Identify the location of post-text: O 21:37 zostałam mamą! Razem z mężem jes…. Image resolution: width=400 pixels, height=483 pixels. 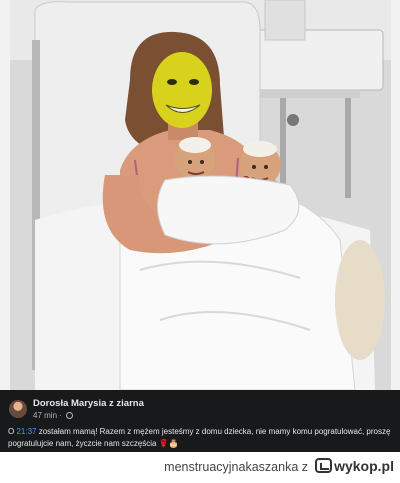
(201, 438).